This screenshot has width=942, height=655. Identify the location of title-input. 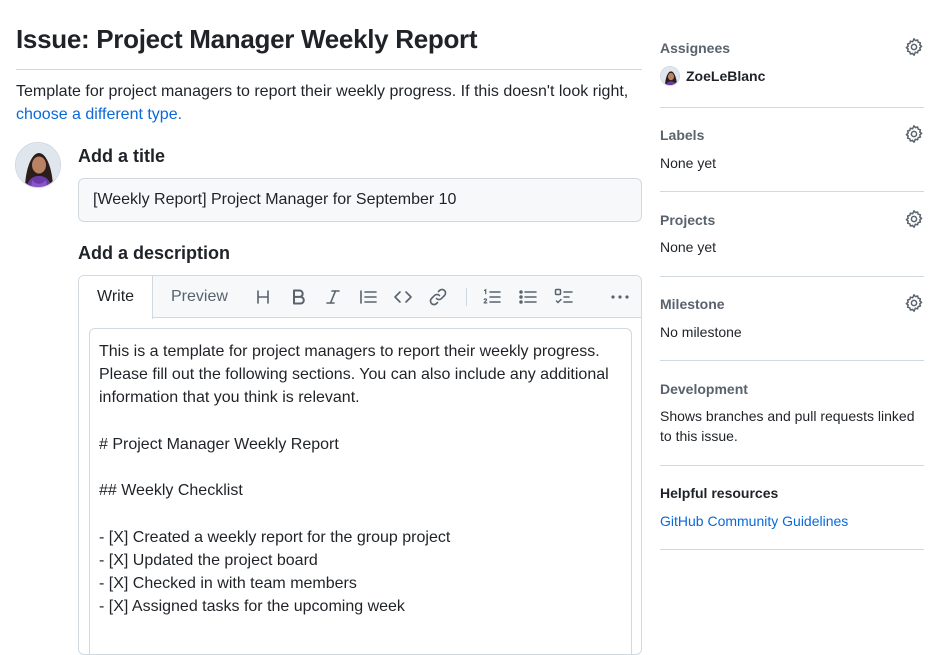
(360, 200).